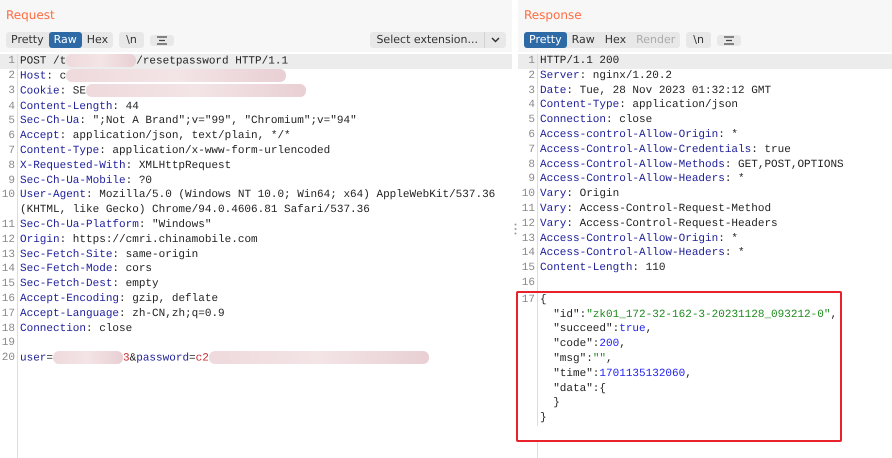 The height and width of the screenshot is (458, 892). What do you see at coordinates (85, 181) in the screenshot?
I see `code-line: Sec-Ch-Ua-Mobile: ?0` at bounding box center [85, 181].